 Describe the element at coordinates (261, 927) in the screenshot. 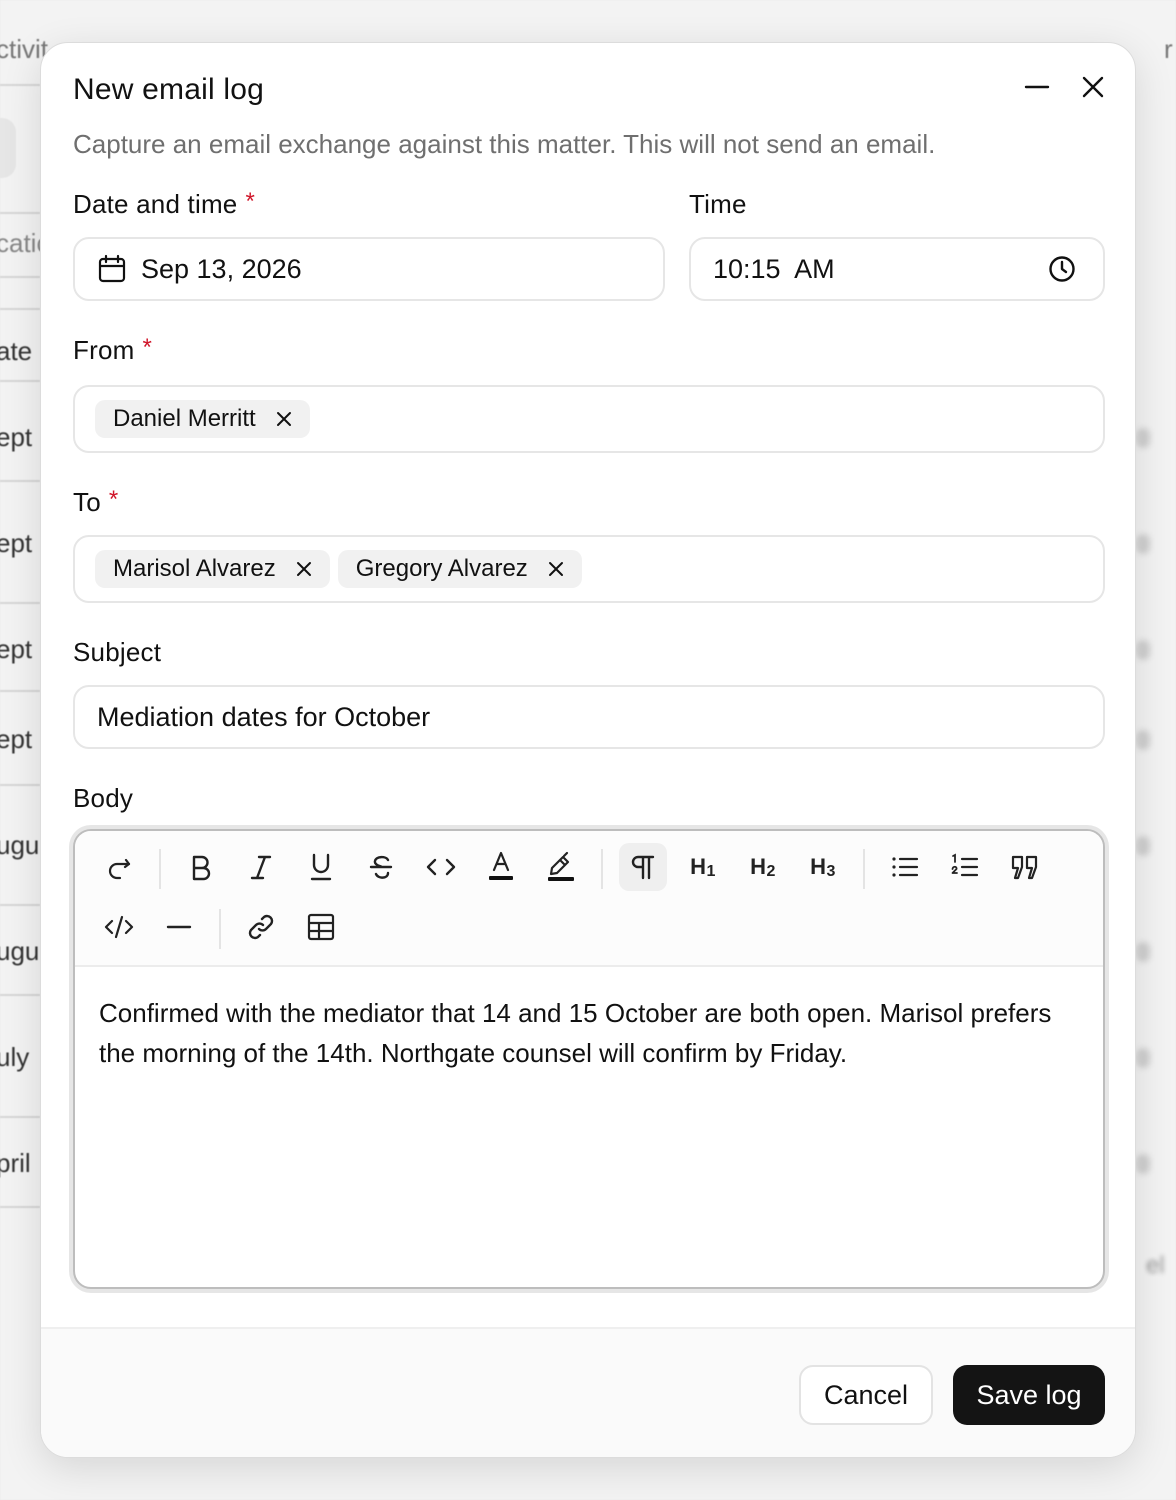

I see `link-button` at that location.